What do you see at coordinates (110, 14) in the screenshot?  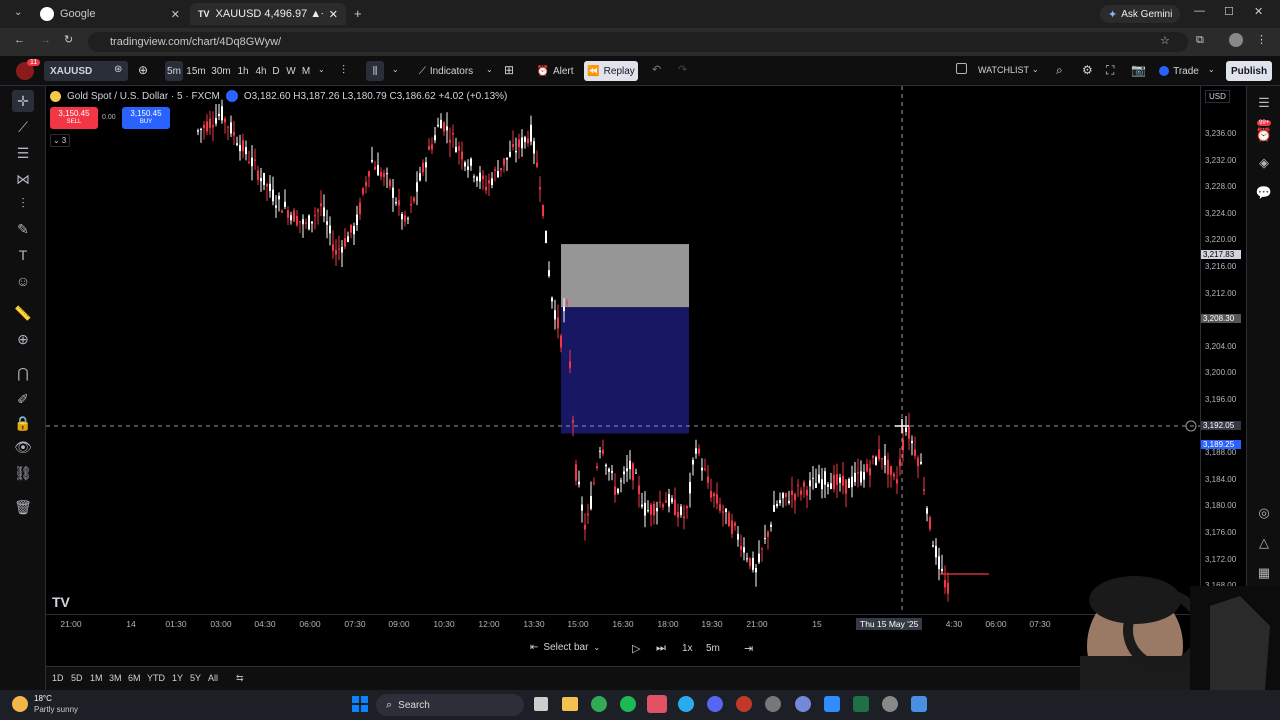 I see `tab-google: Google ✕` at bounding box center [110, 14].